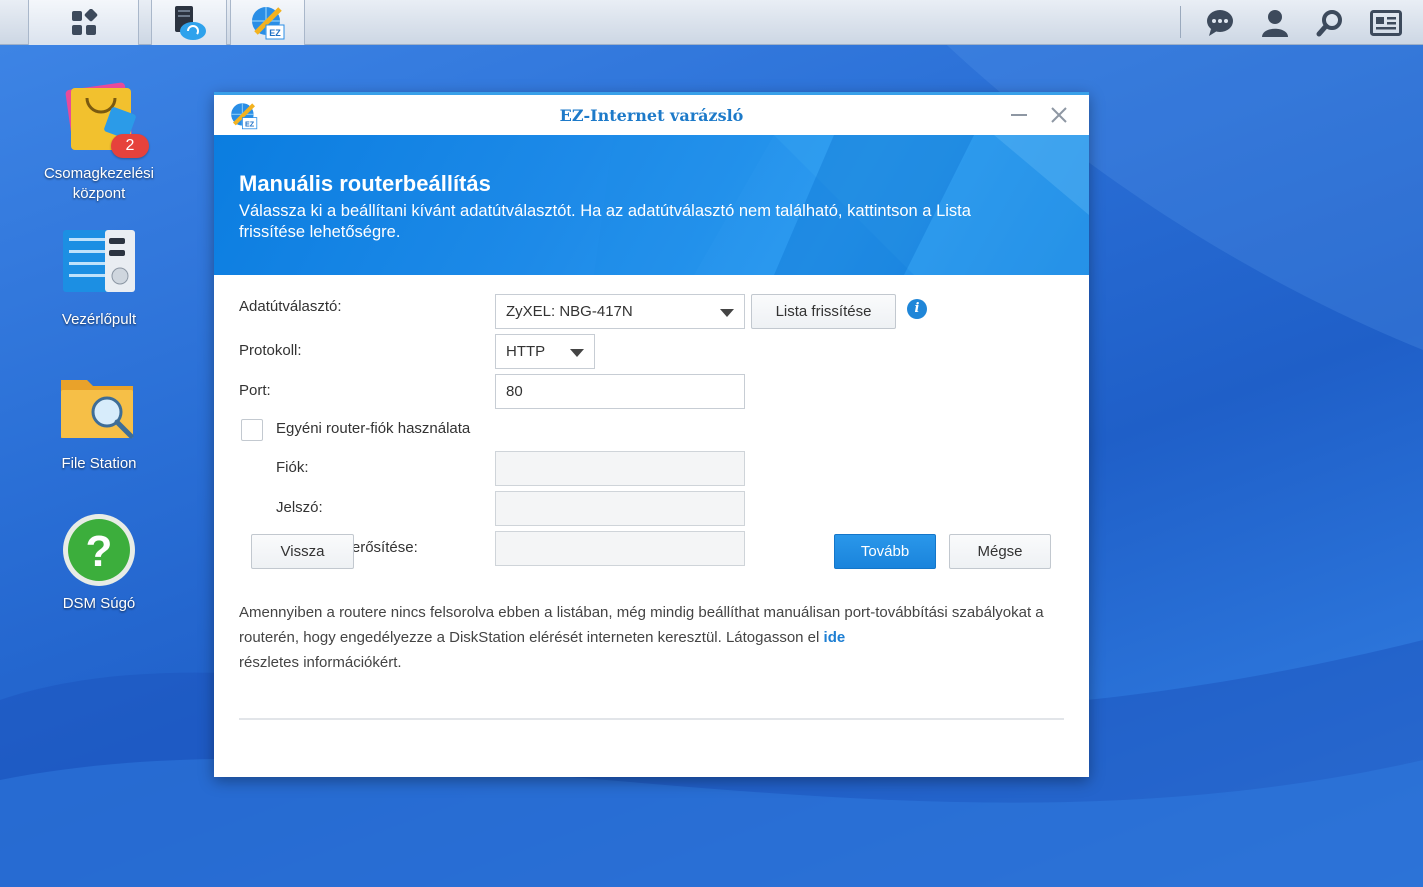 The width and height of the screenshot is (1423, 887). What do you see at coordinates (302, 551) in the screenshot?
I see `back-button: Vissza` at bounding box center [302, 551].